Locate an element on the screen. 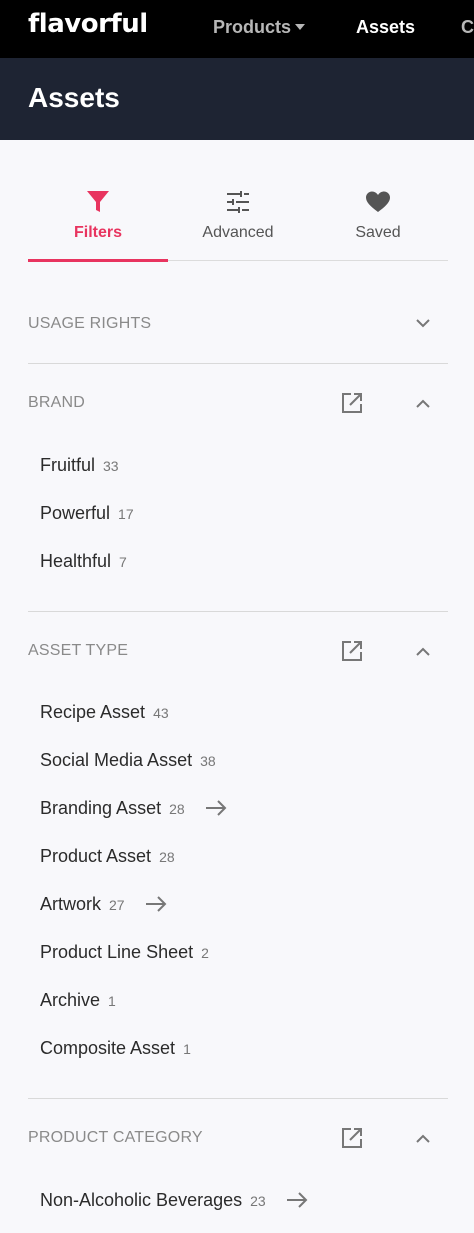 The image size is (474, 1233). sliders-icon is located at coordinates (238, 202).